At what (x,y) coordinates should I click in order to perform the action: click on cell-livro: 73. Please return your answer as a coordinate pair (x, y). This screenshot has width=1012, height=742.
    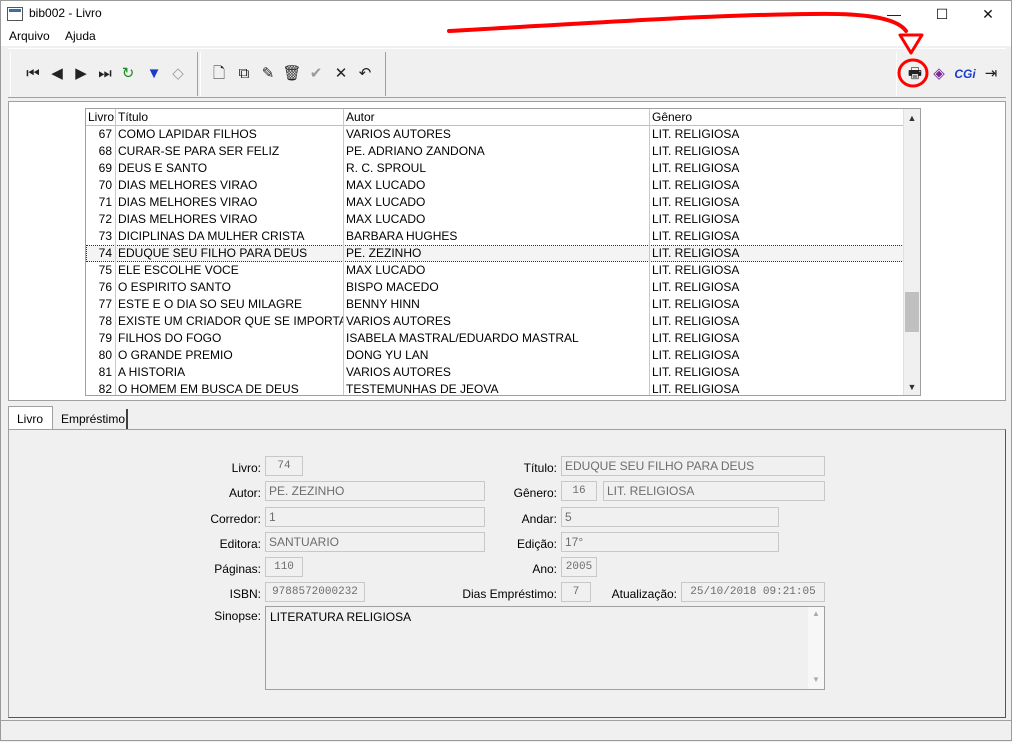
    Looking at the image, I should click on (101, 236).